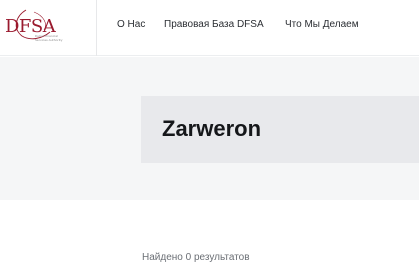 The width and height of the screenshot is (419, 277). What do you see at coordinates (196, 257) in the screenshot?
I see `search-results-count: Найдено 0 результатов` at bounding box center [196, 257].